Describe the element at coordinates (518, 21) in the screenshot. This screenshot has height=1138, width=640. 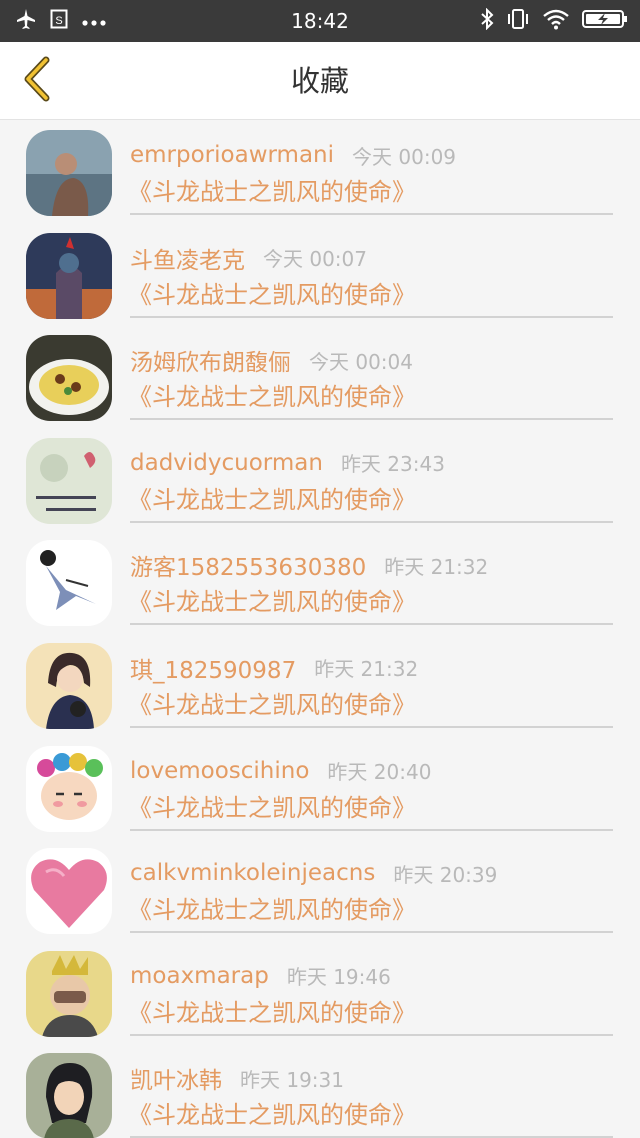
I see `vibrate-icon` at that location.